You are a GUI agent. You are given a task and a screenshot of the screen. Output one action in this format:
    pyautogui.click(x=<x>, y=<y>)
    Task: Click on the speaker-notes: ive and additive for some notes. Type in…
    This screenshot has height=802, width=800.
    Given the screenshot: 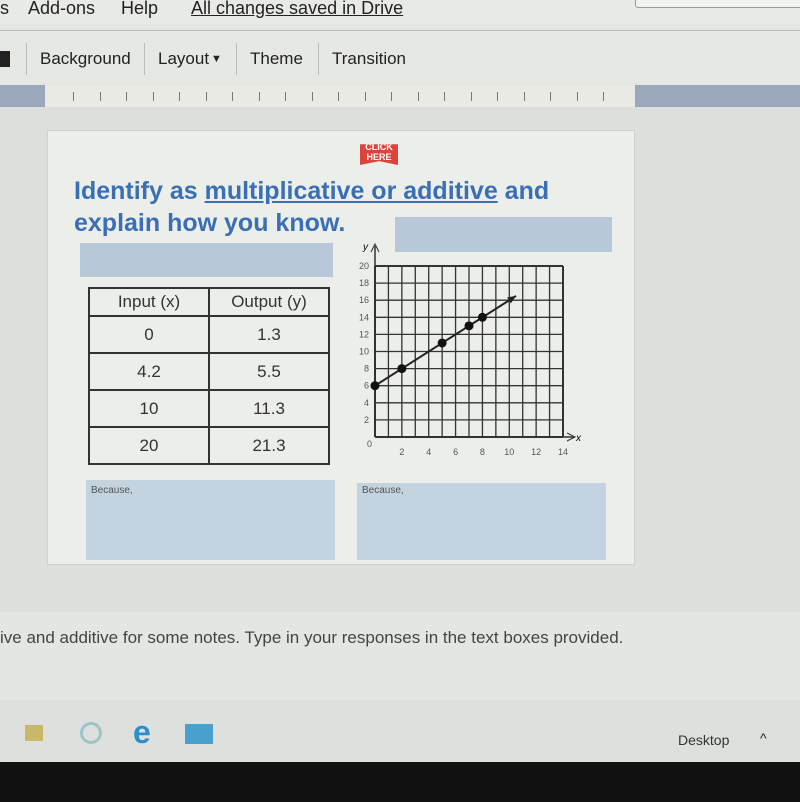 What is the action you would take?
    pyautogui.click(x=311, y=638)
    